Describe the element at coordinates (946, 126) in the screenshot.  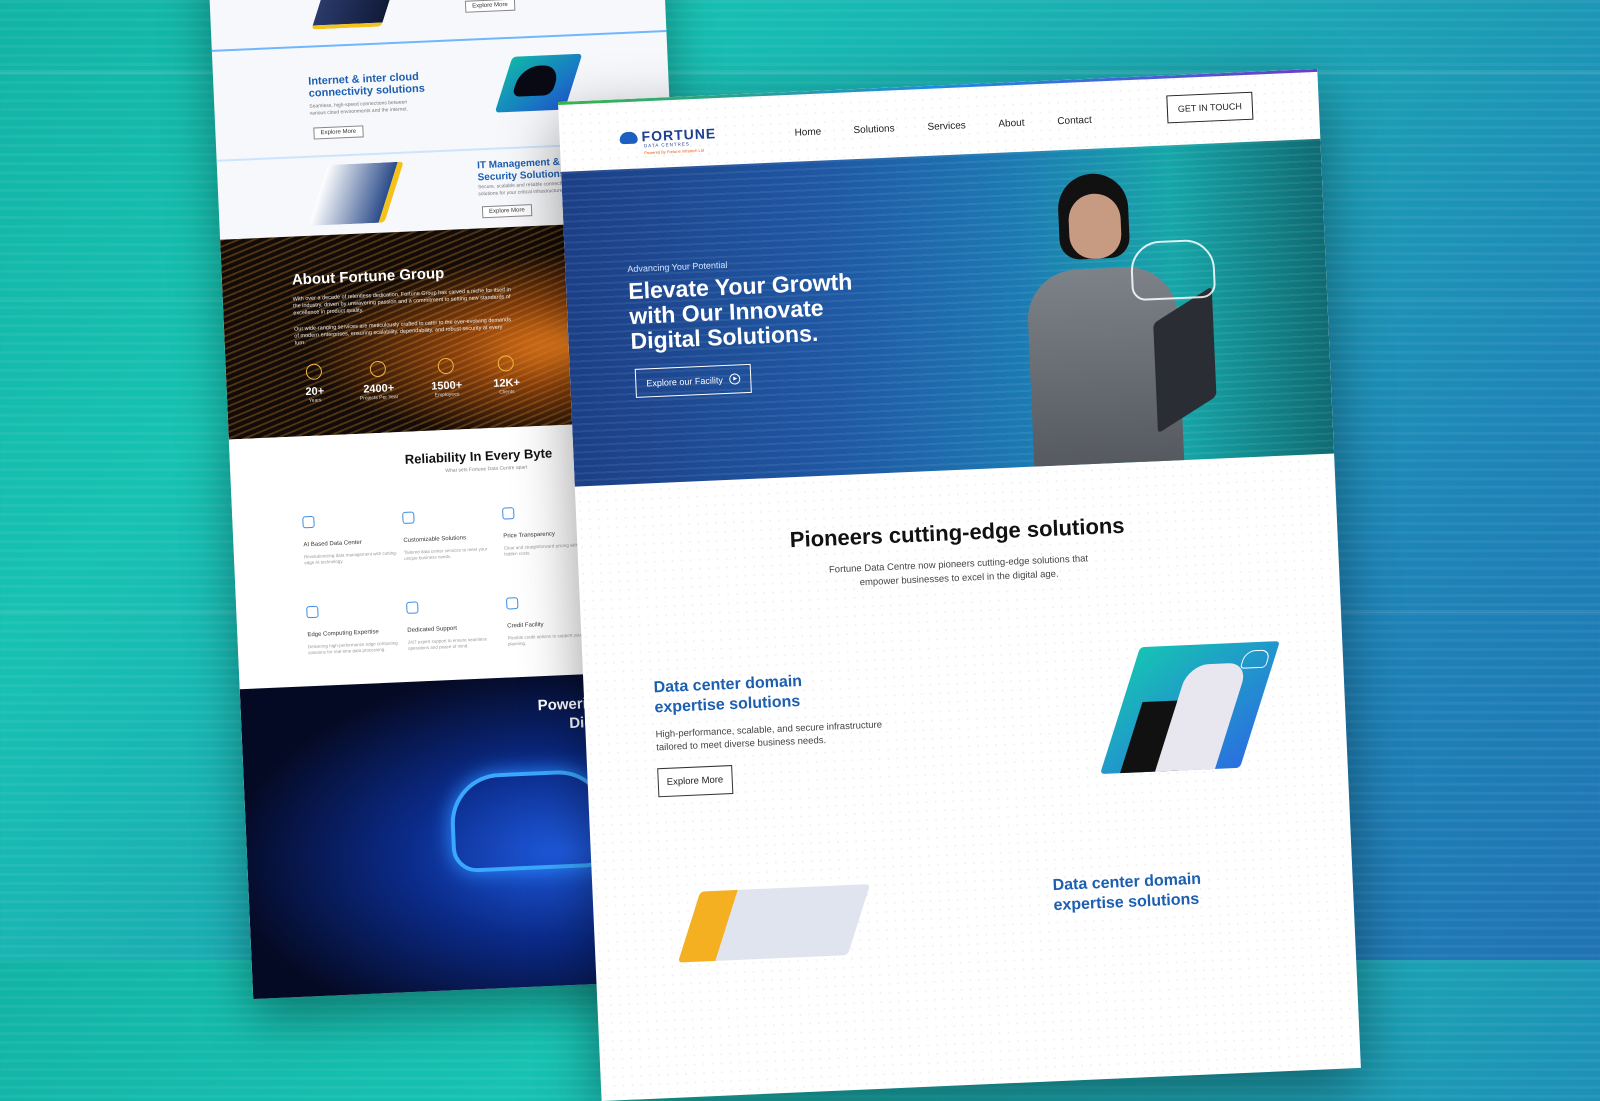
I see `nav-services: Services` at that location.